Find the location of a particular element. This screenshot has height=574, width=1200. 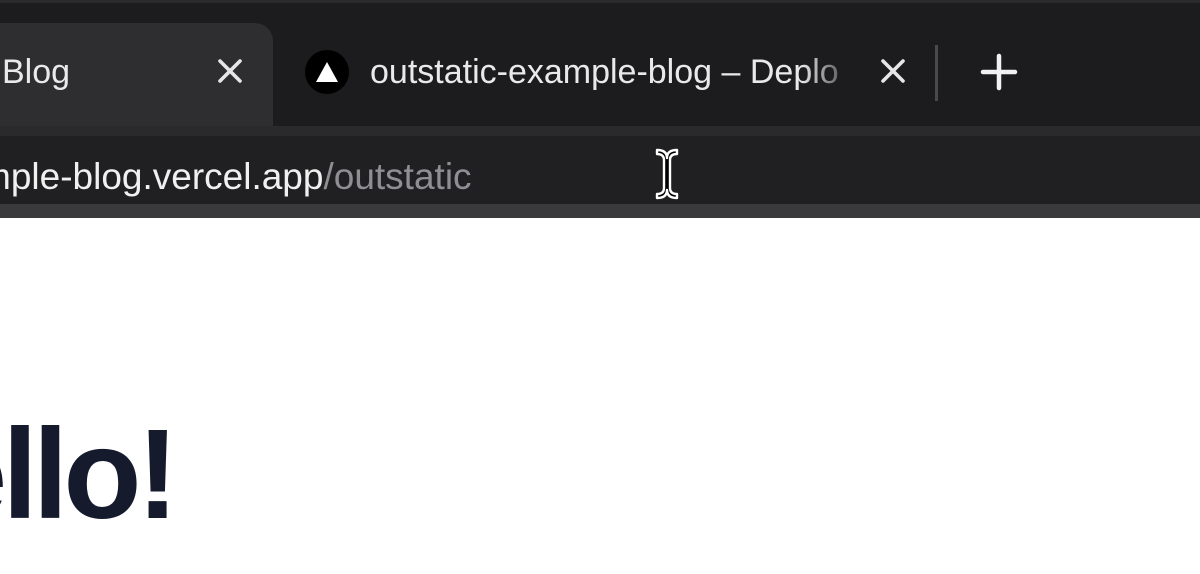

url-host: mple-blog.vercel.app is located at coordinates (162, 176).